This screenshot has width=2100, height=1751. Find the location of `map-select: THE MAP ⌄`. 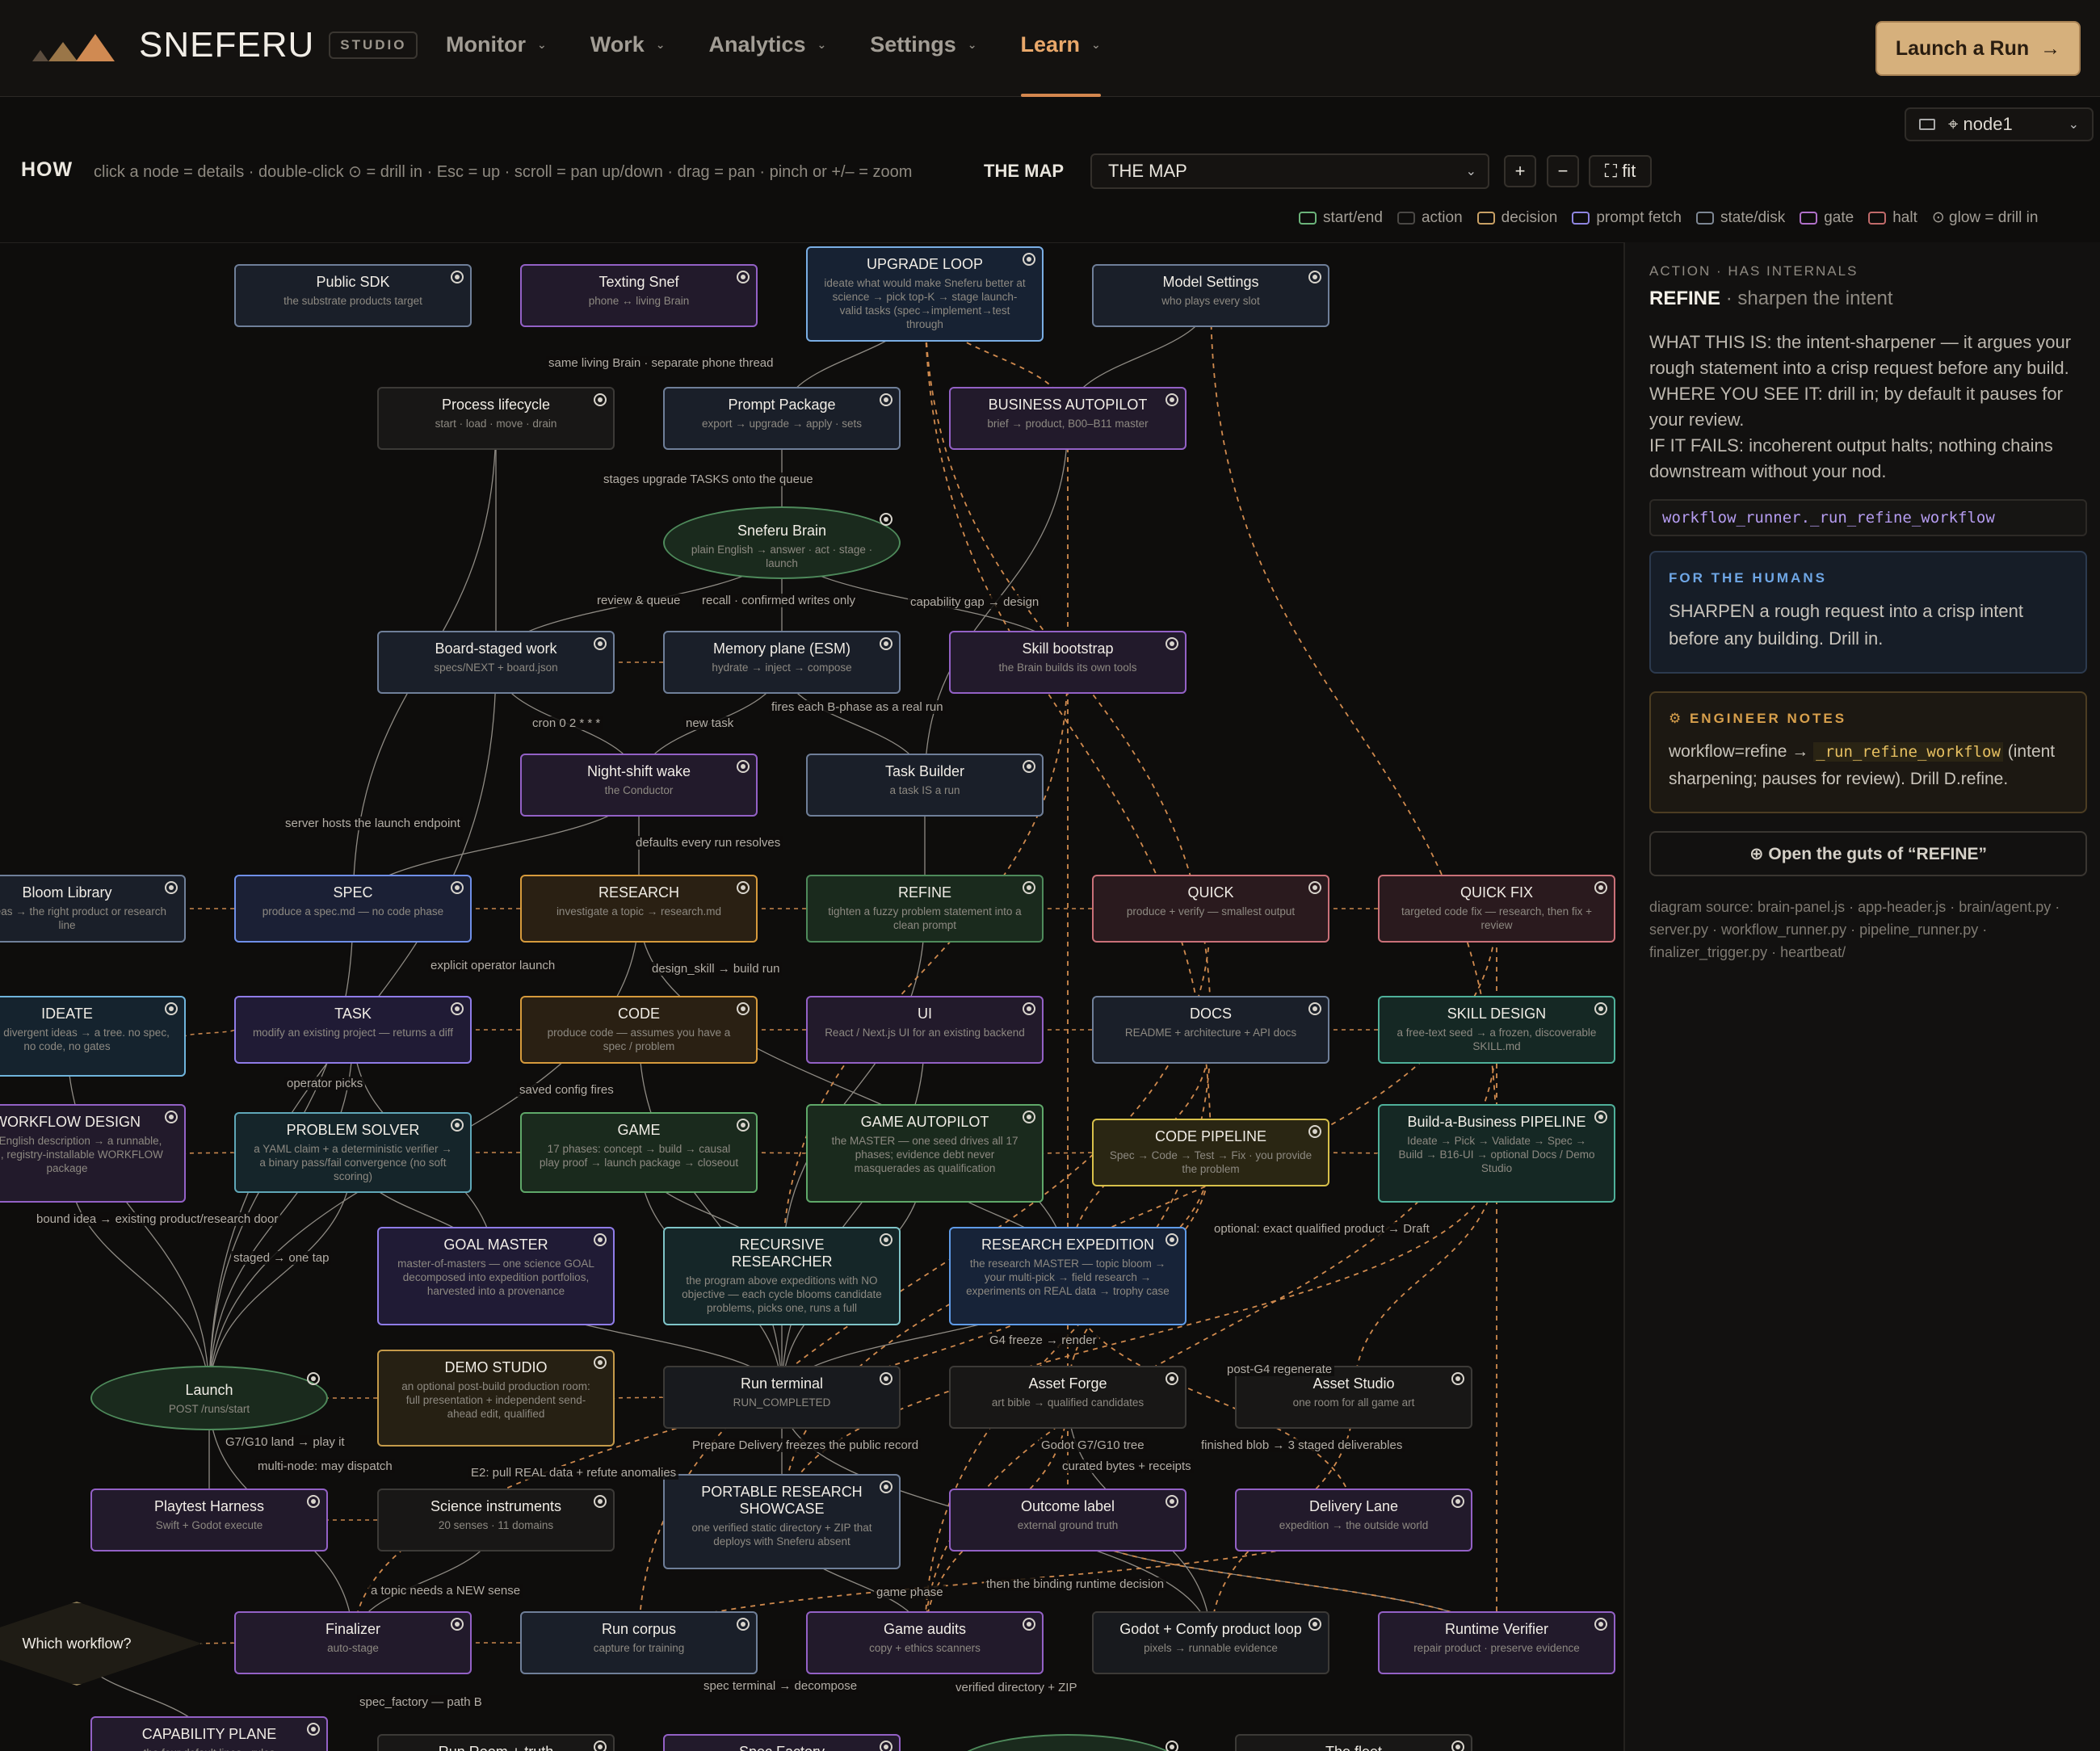

map-select: THE MAP ⌄ is located at coordinates (1290, 171).